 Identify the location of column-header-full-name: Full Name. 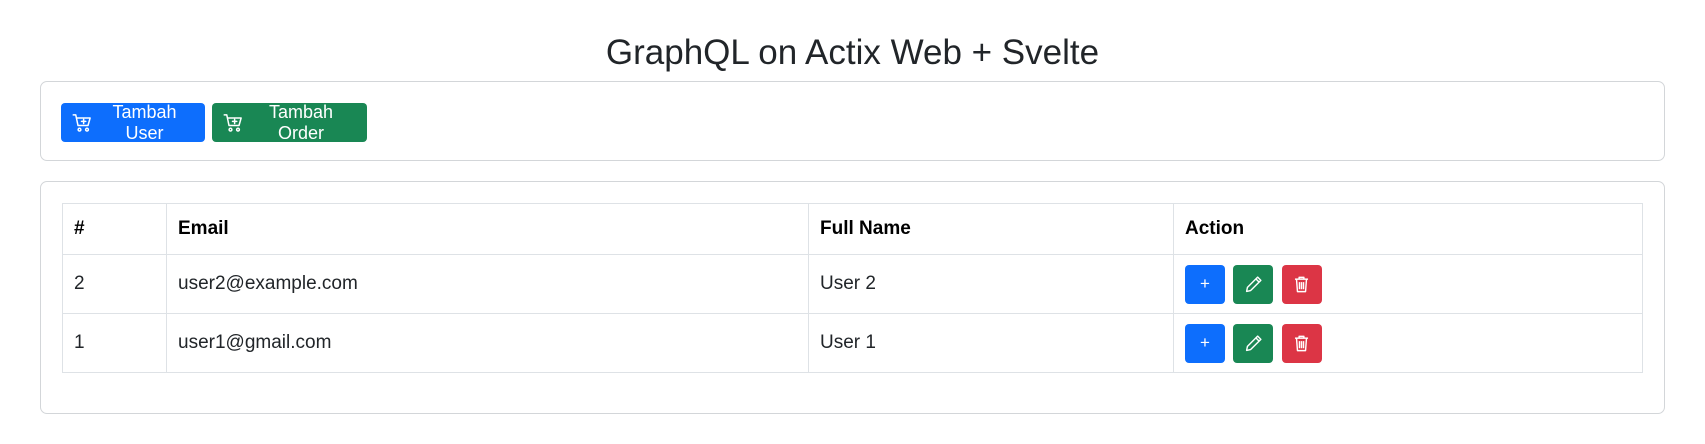
(991, 229).